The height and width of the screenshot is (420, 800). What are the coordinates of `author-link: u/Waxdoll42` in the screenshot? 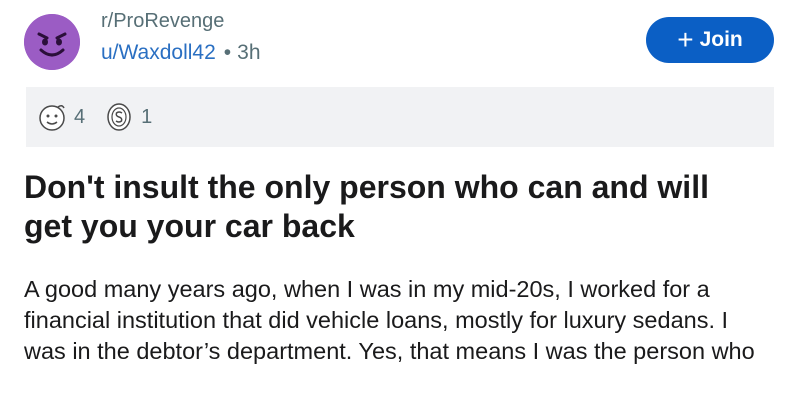 It's located at (158, 52).